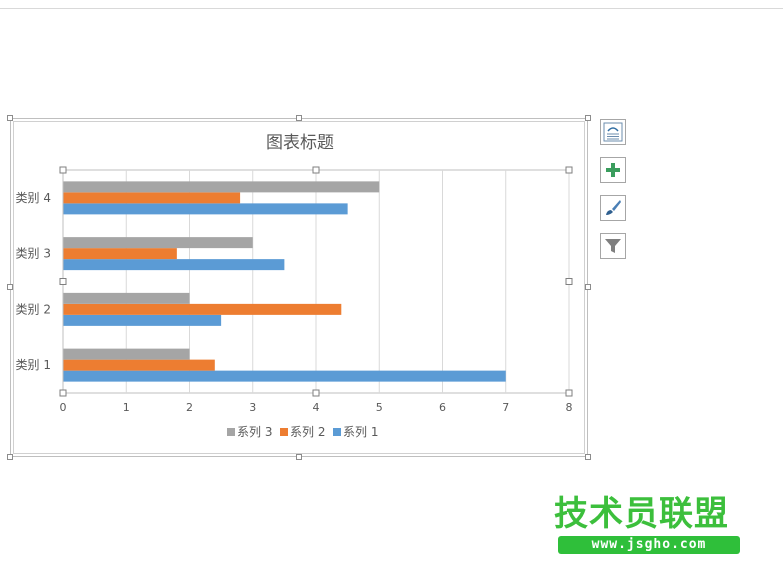  Describe the element at coordinates (33, 309) in the screenshot. I see `category-label: 类别 2` at that location.